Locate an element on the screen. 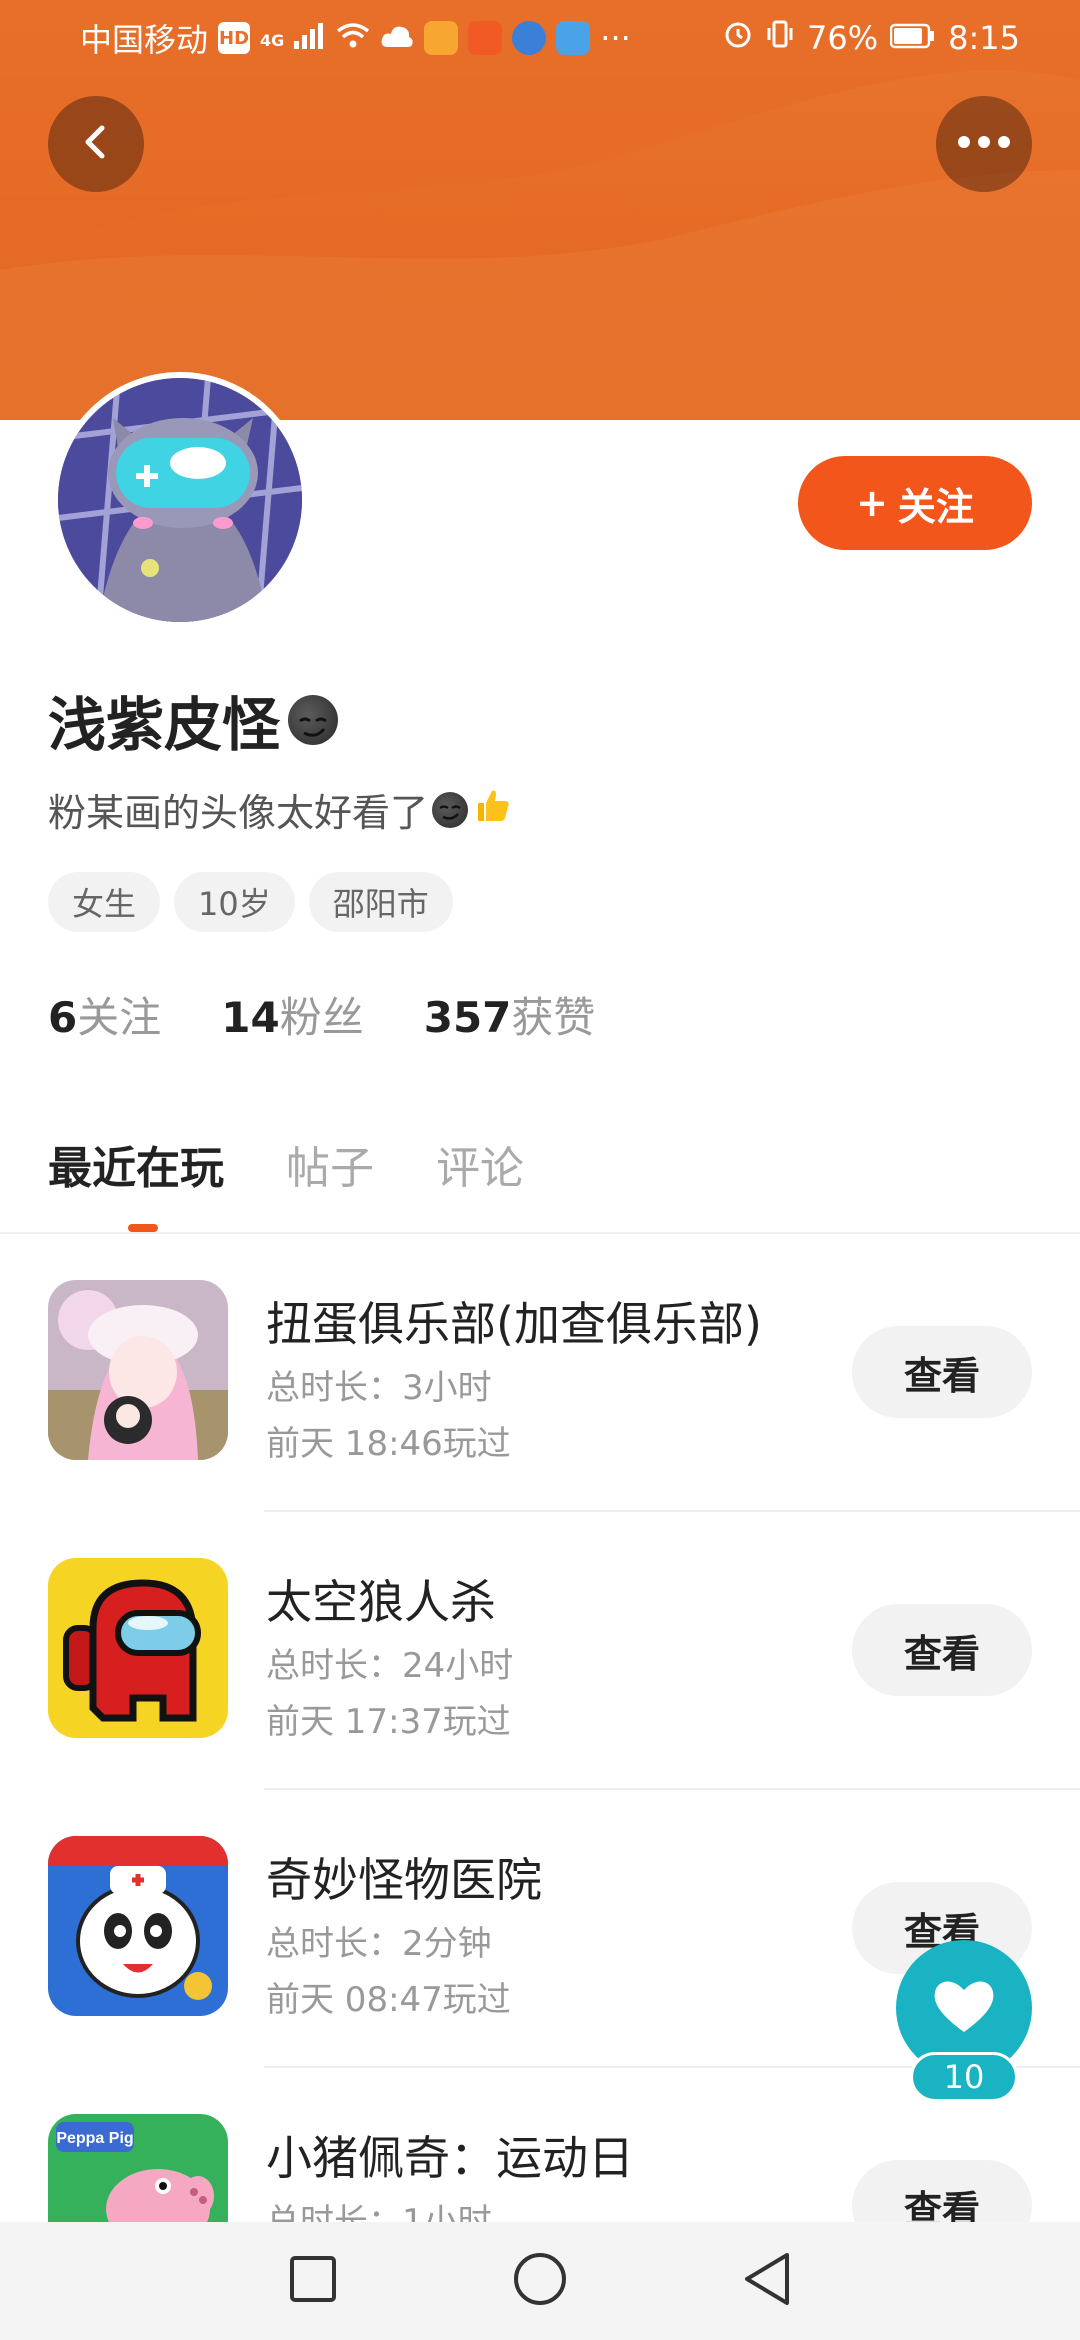 The width and height of the screenshot is (1080, 2340). status-right: 76% 8:15 is located at coordinates (871, 38).